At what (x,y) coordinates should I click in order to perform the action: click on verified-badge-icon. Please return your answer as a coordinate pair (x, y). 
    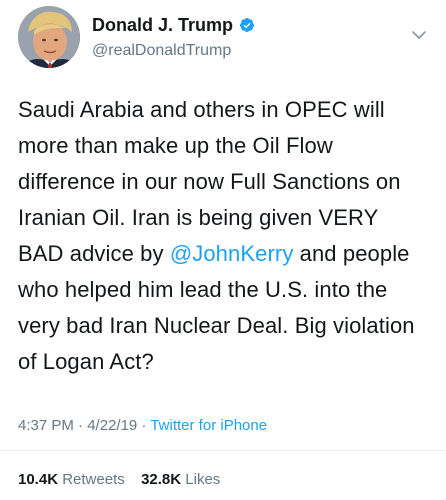
    Looking at the image, I should click on (247, 25).